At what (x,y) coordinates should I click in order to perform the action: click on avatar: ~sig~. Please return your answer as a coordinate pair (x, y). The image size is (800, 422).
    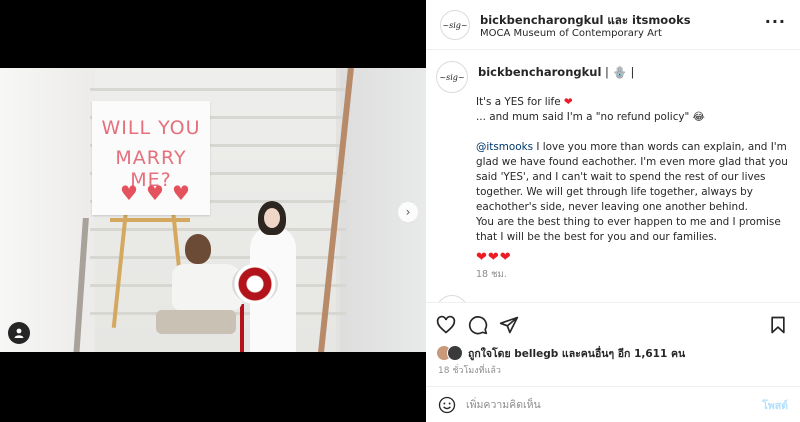
    Looking at the image, I should click on (455, 25).